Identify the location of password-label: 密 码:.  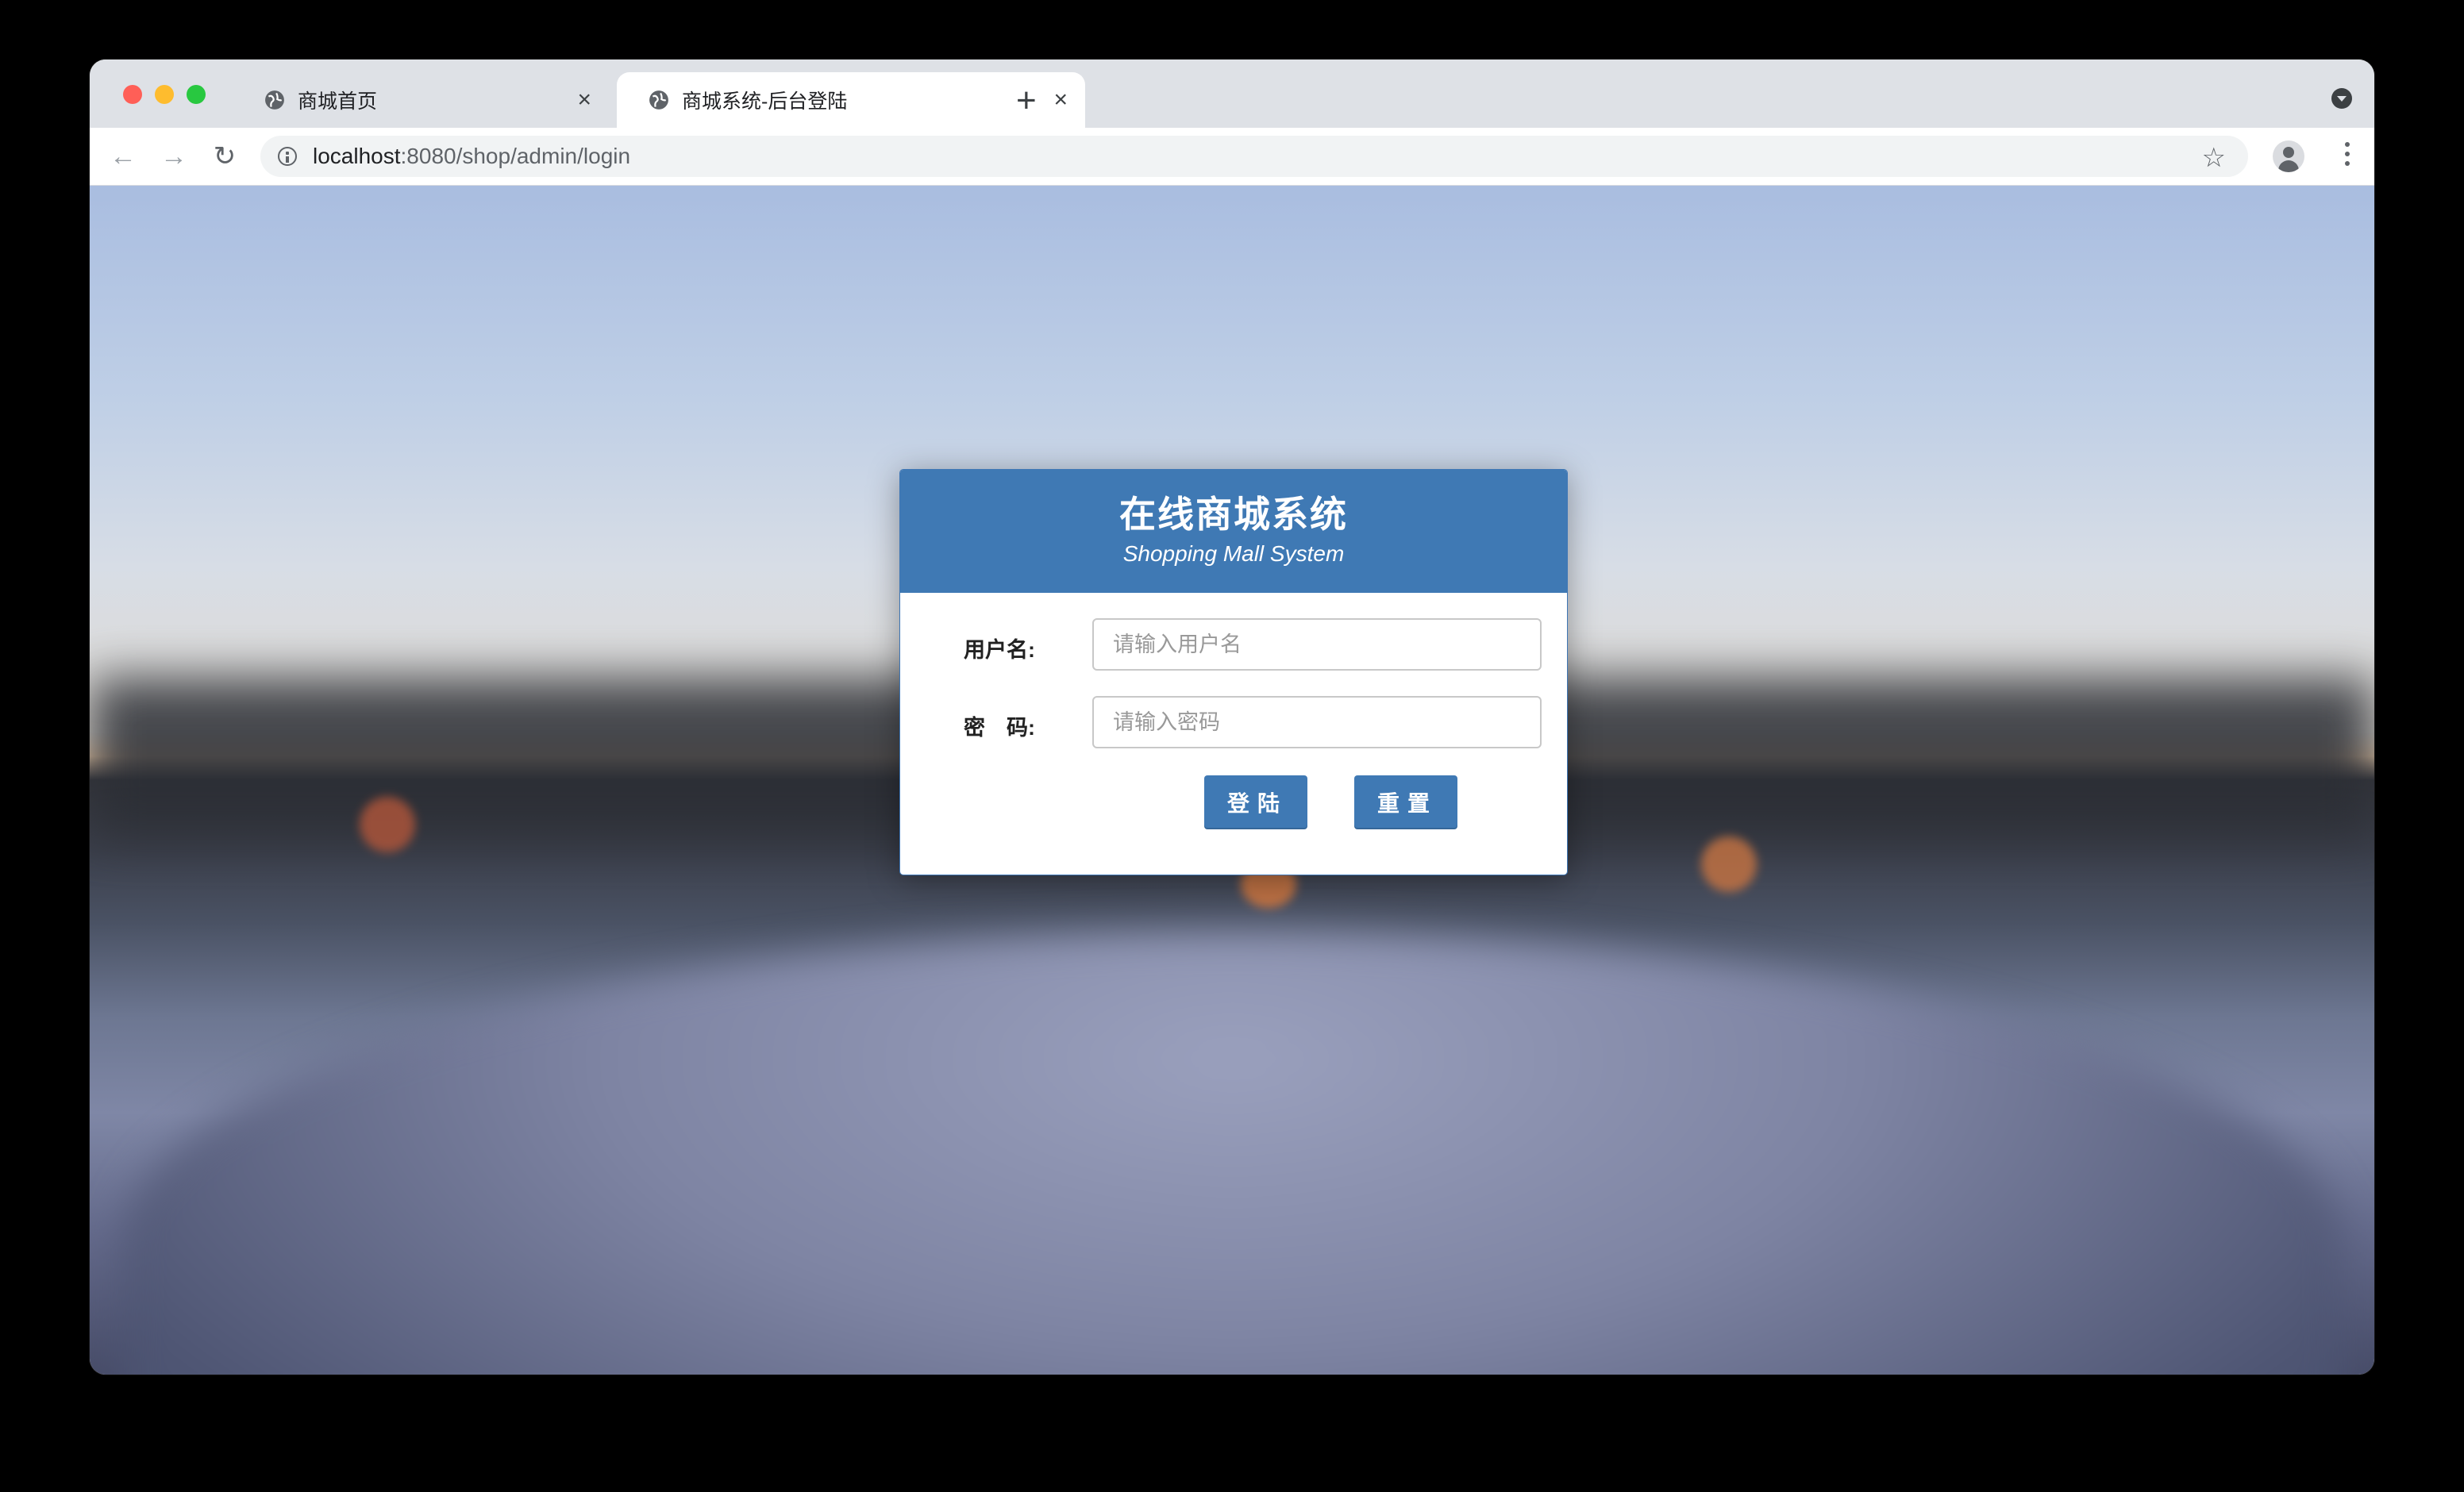
(1000, 728).